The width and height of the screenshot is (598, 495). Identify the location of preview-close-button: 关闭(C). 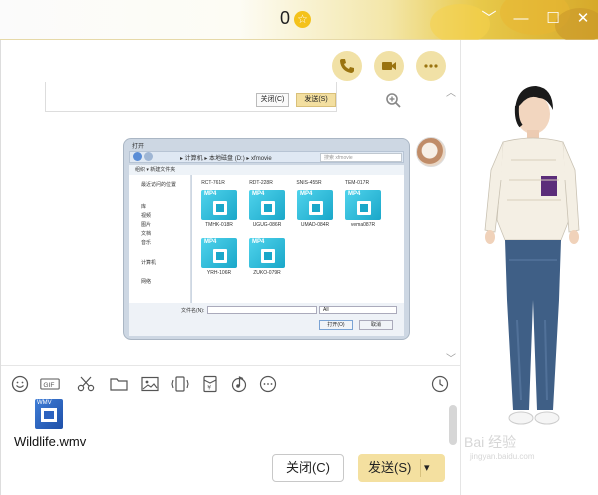
(272, 100).